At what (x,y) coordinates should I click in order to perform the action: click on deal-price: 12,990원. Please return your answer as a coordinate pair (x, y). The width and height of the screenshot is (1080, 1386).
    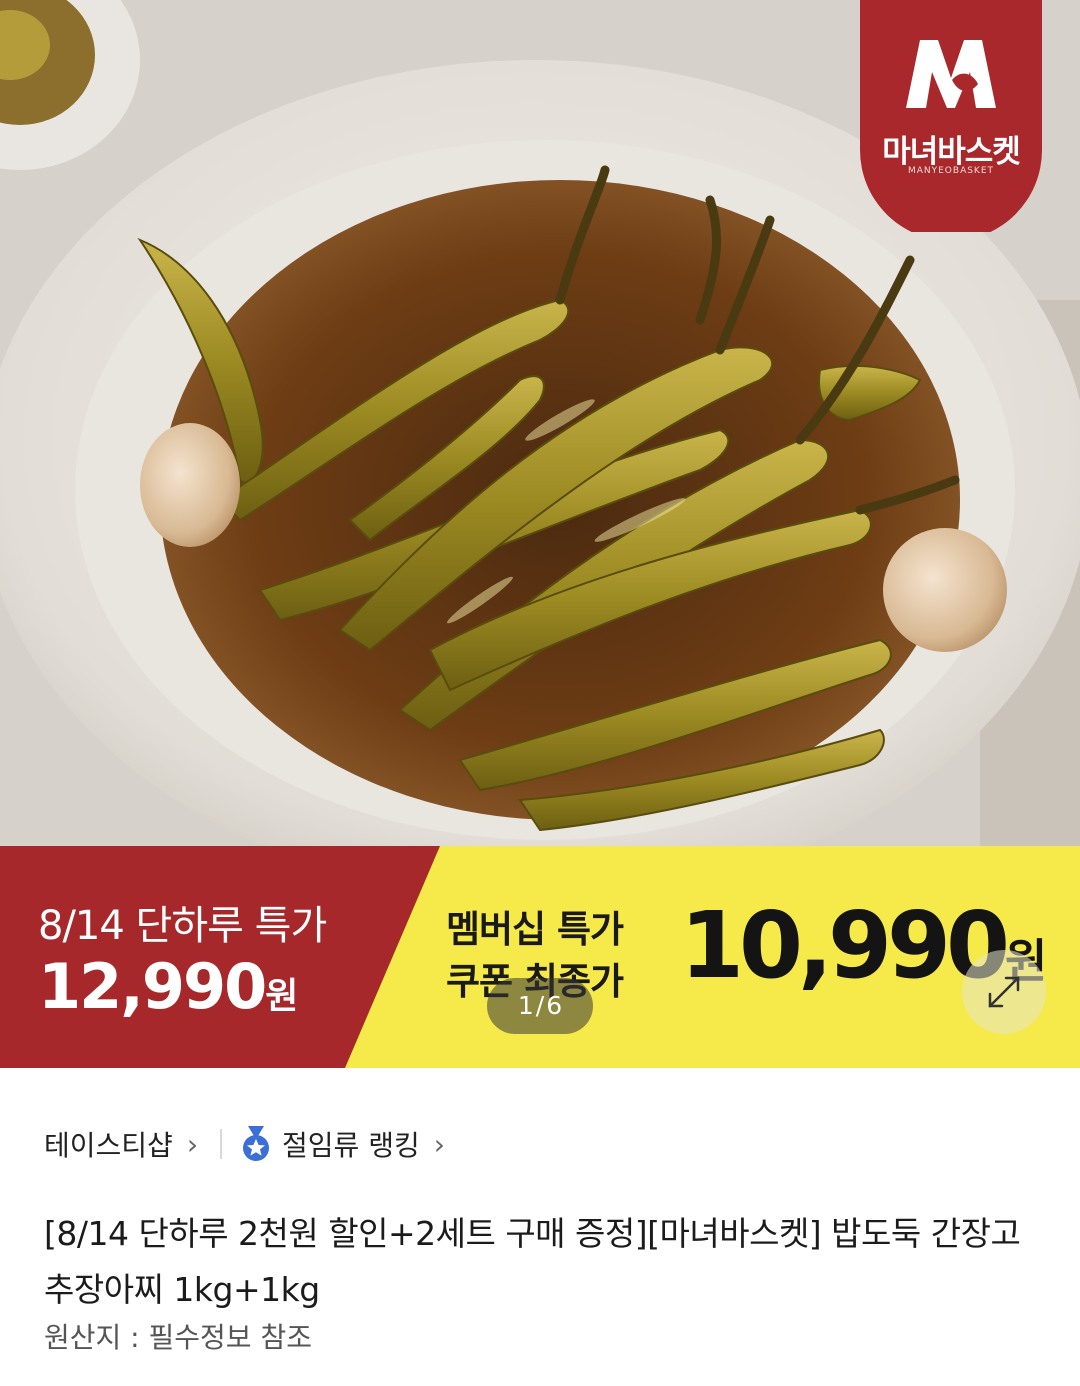
    Looking at the image, I should click on (168, 986).